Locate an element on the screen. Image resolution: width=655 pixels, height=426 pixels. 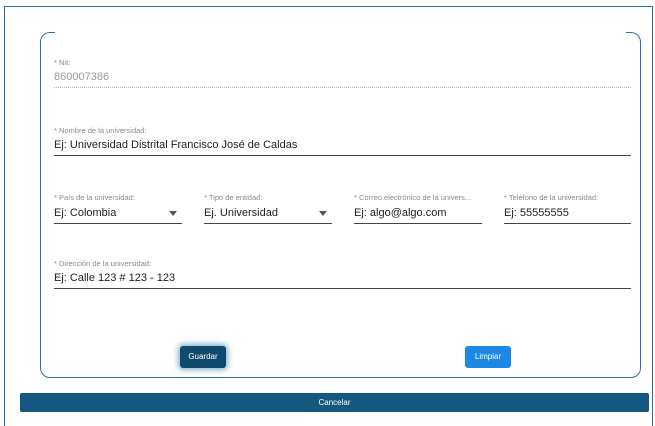
nit-field: * Nit: 860007386 is located at coordinates (342, 74).